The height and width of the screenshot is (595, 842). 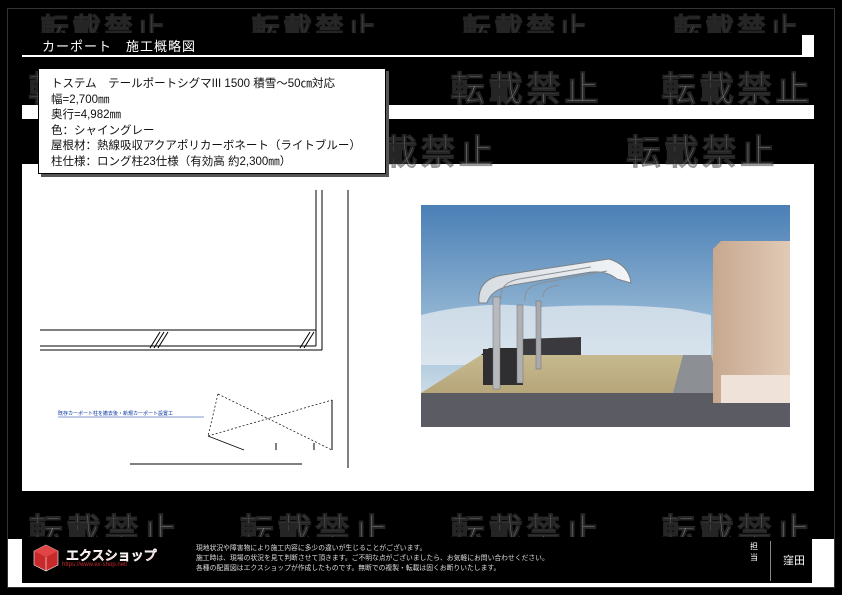 What do you see at coordinates (270, 422) in the screenshot?
I see `carport-outline` at bounding box center [270, 422].